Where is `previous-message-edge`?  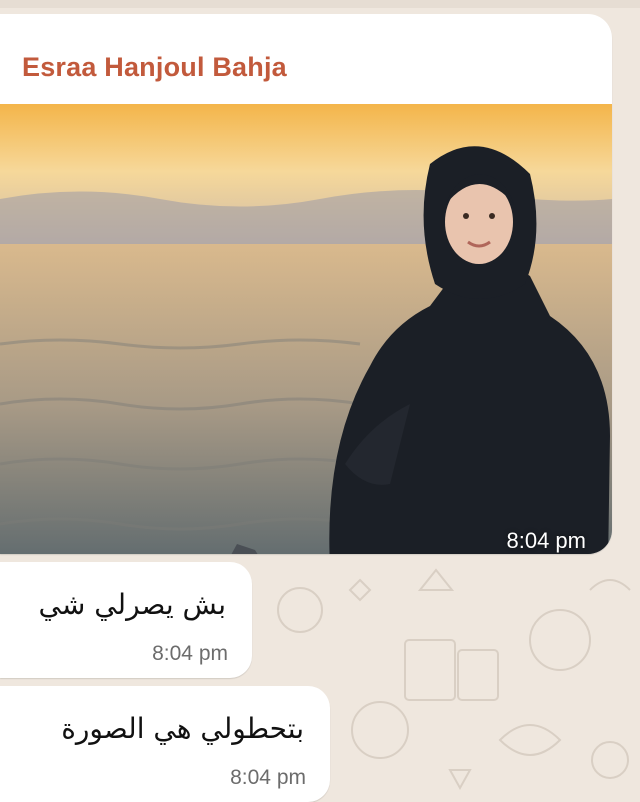 previous-message-edge is located at coordinates (320, 4).